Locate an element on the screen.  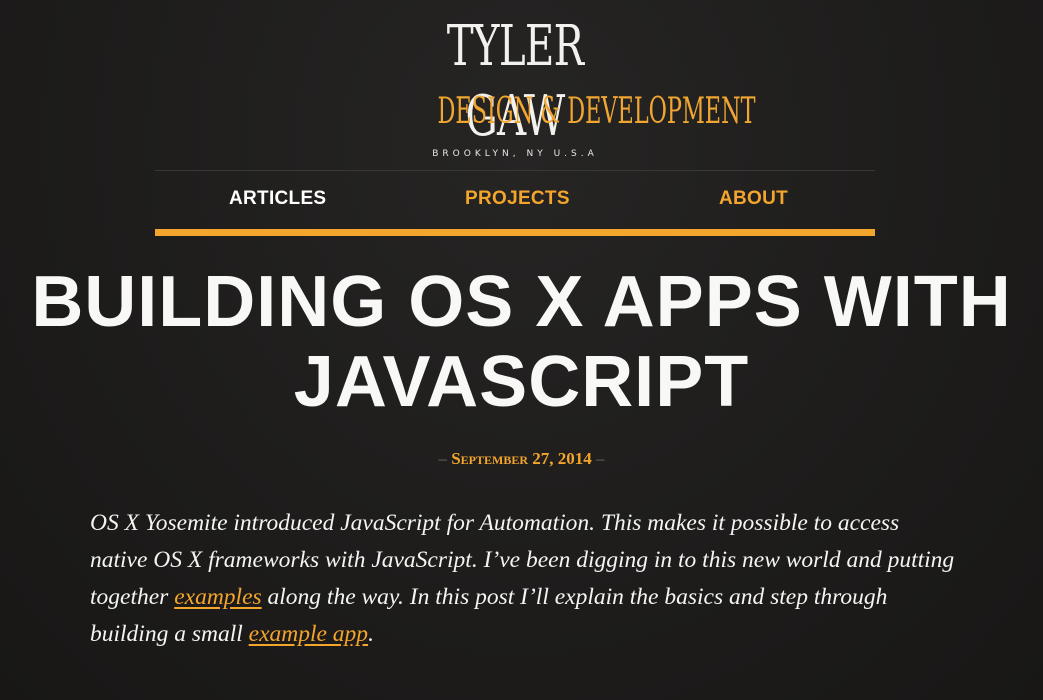
intro-text-3: . is located at coordinates (371, 634).